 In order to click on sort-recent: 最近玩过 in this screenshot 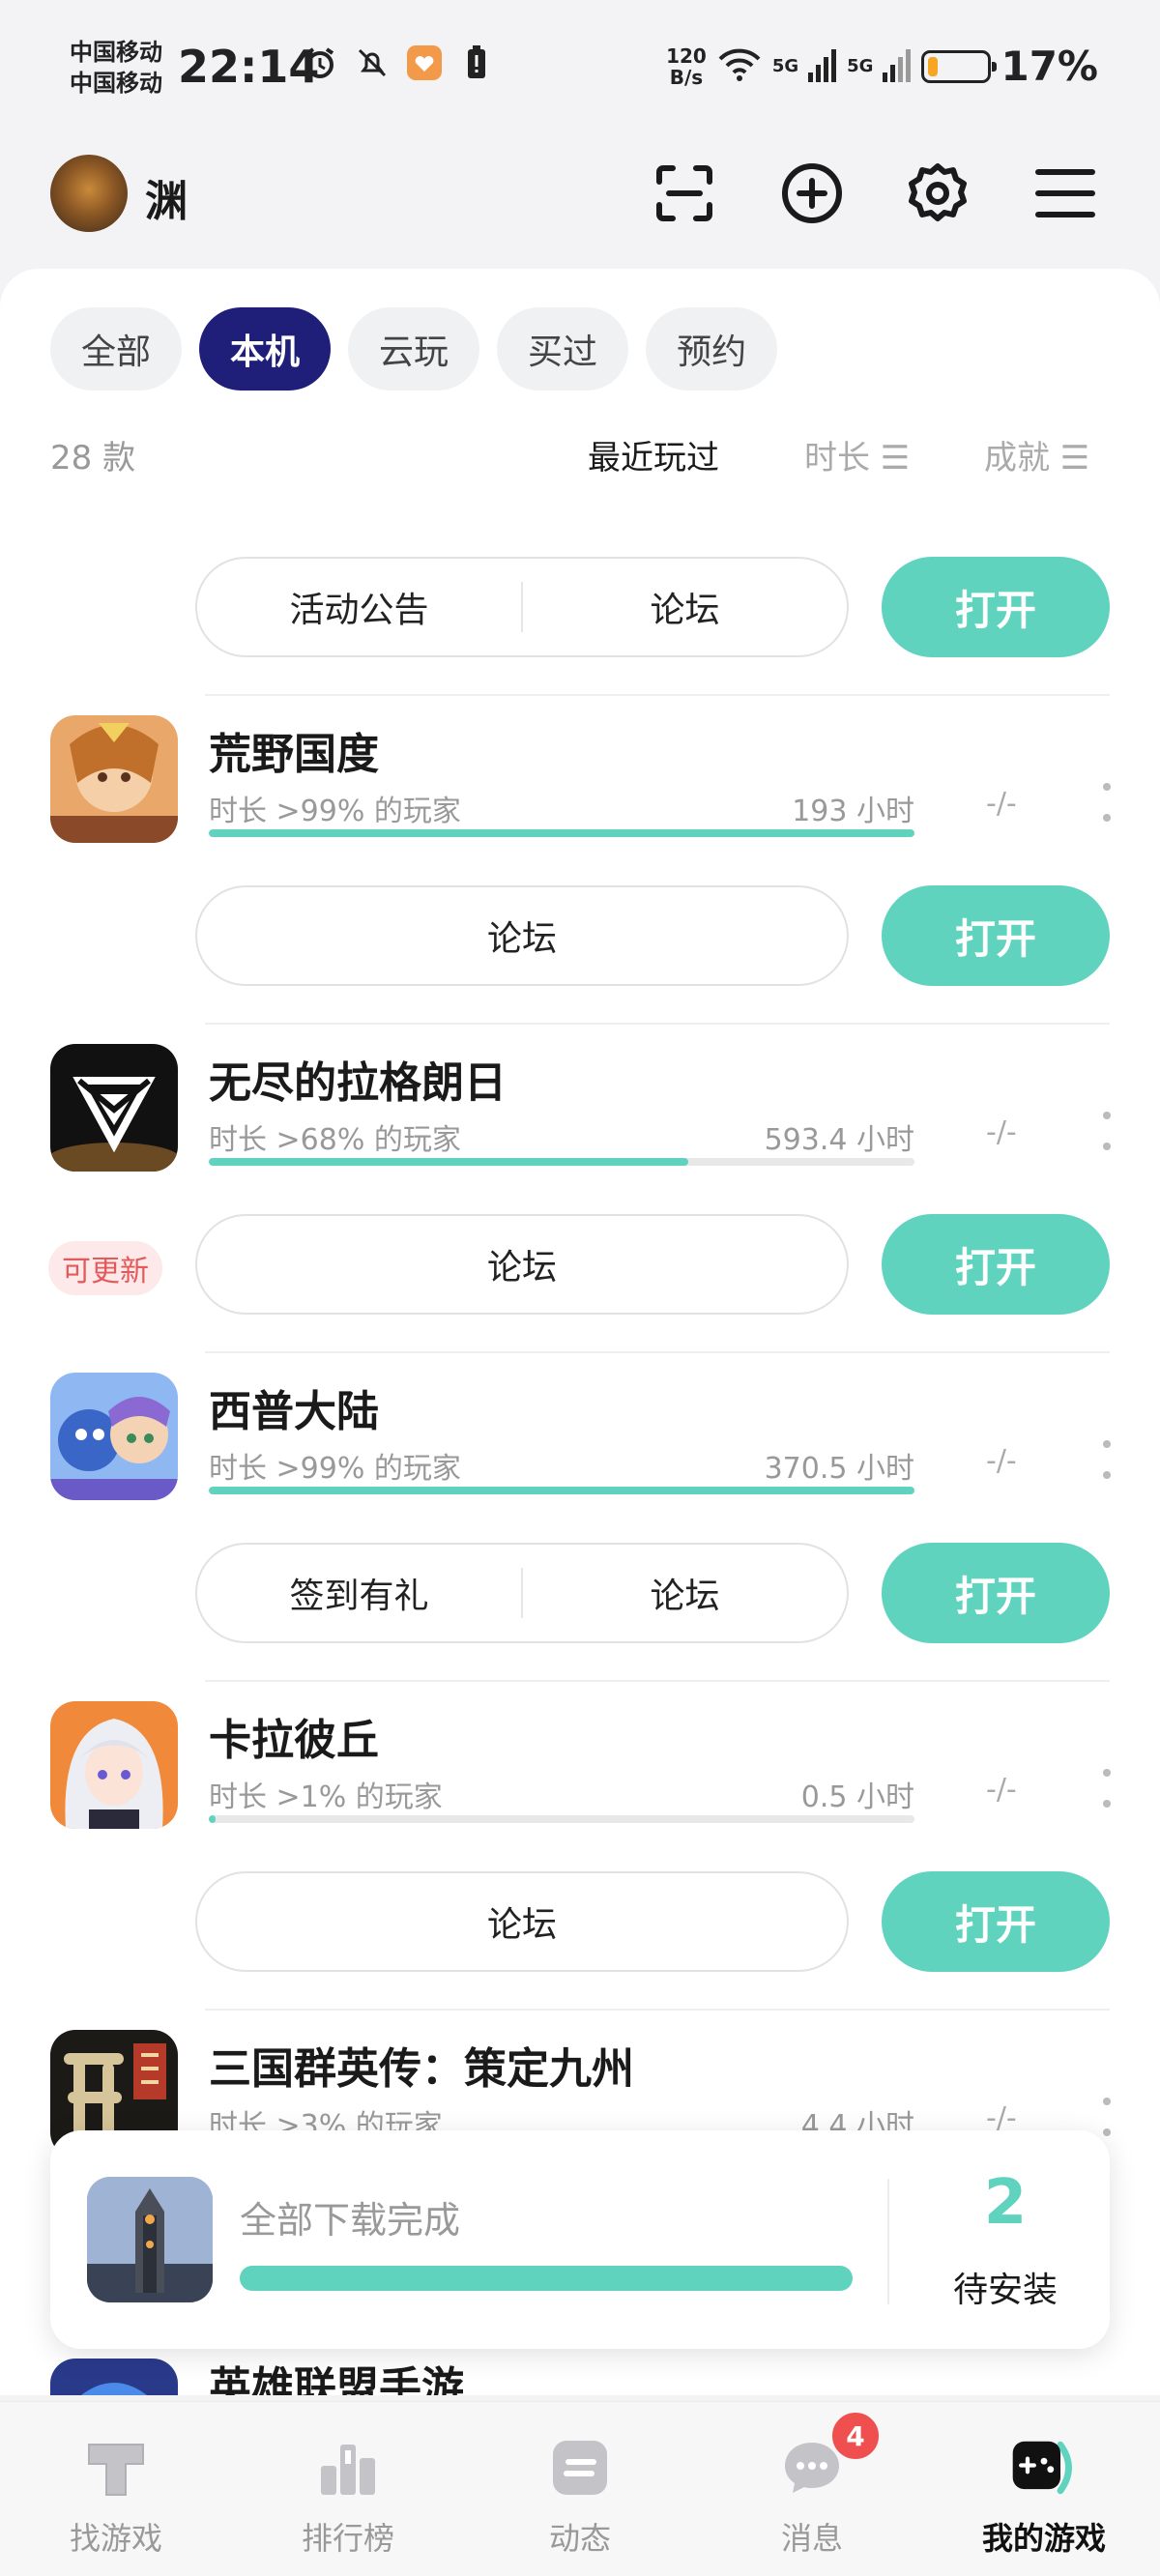, I will do `click(653, 454)`.